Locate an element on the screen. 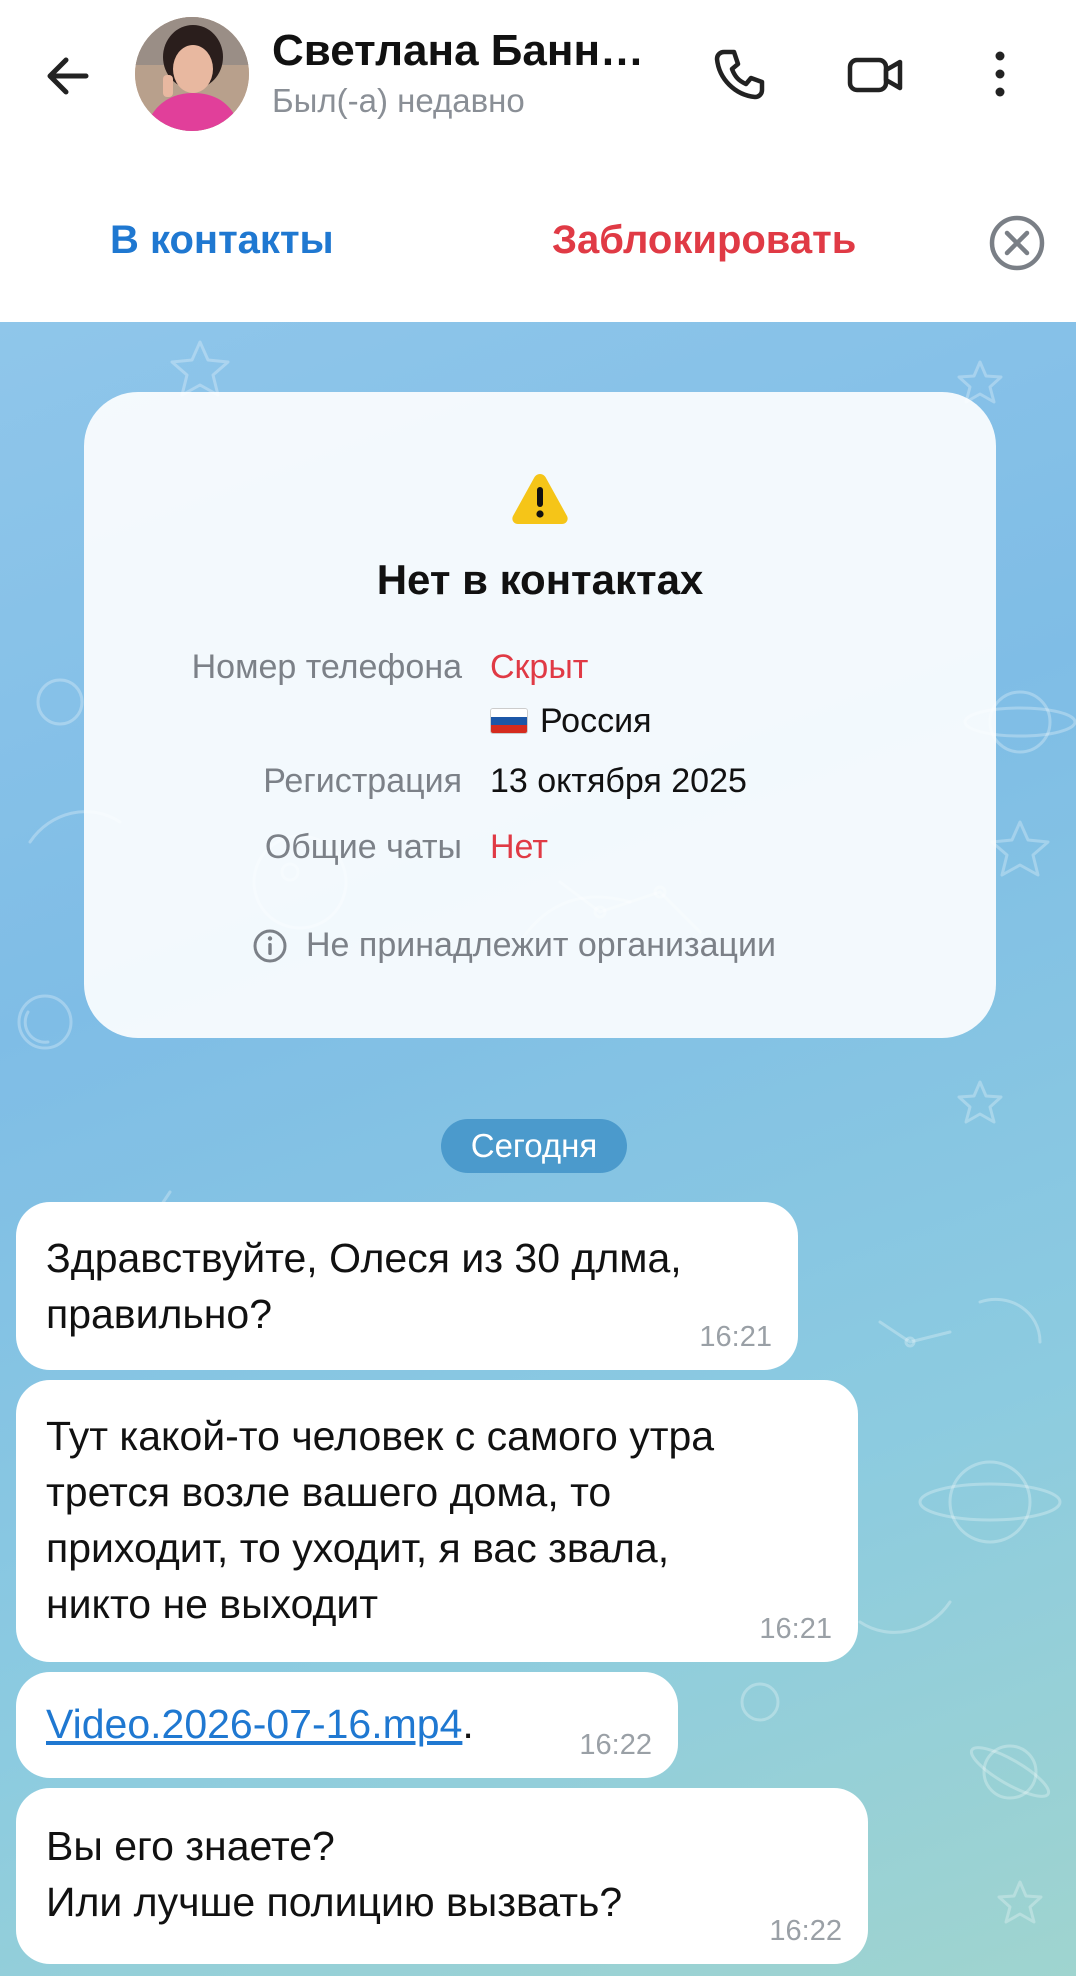 Image resolution: width=1076 pixels, height=1976 pixels. add-to-contacts-button: В контакты is located at coordinates (222, 240).